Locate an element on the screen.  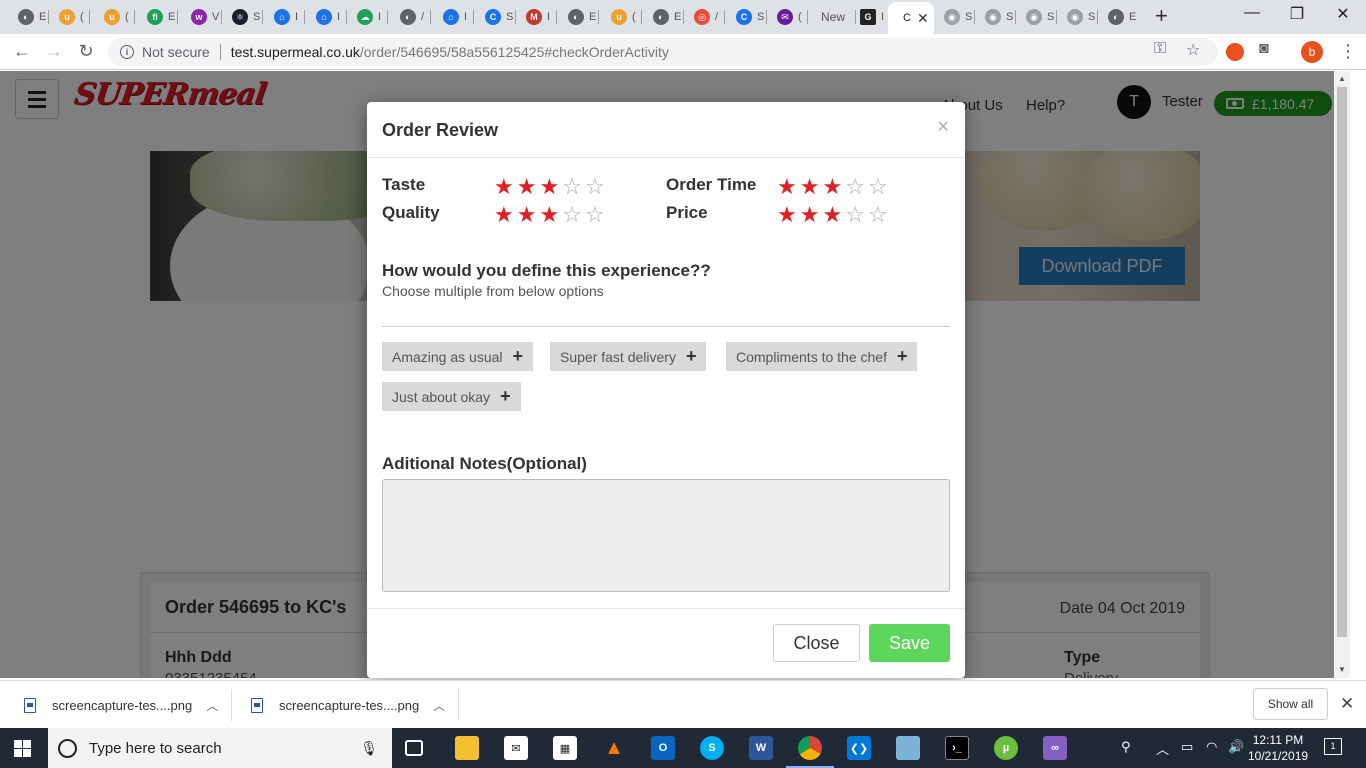
notes-textarea is located at coordinates (666, 535).